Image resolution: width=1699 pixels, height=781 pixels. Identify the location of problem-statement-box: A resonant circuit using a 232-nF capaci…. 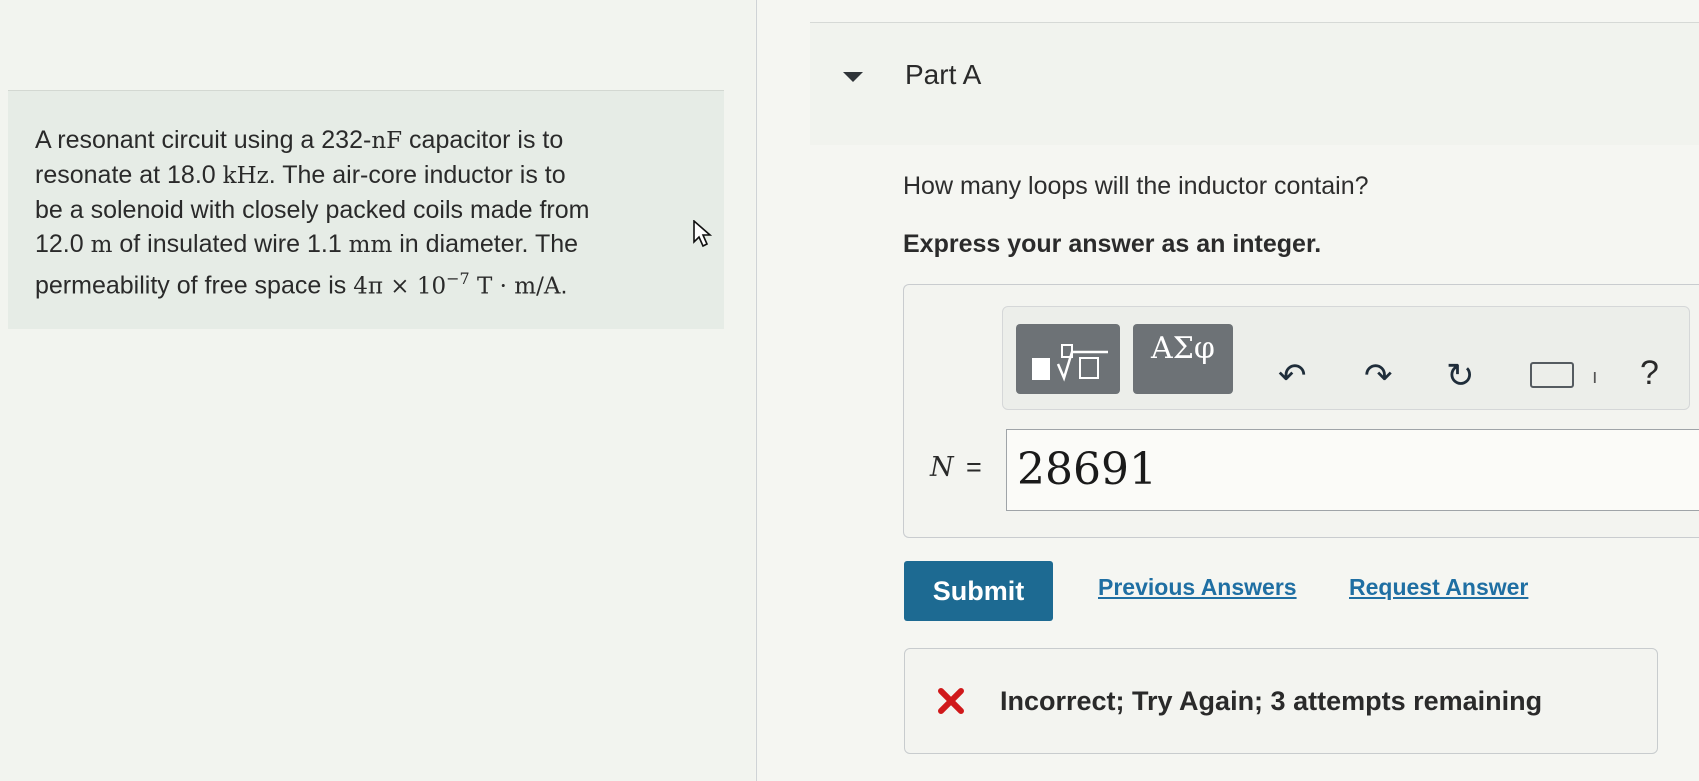
(366, 209).